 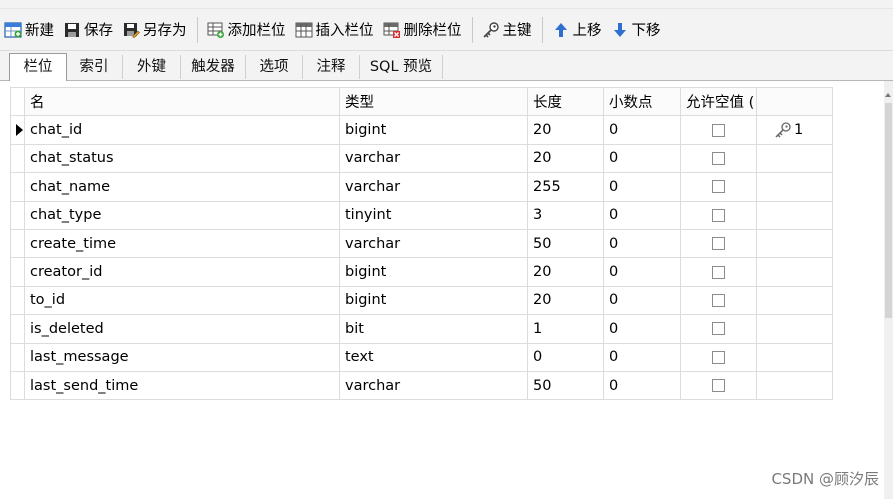 What do you see at coordinates (507, 30) in the screenshot?
I see `primary-key-button: 主键` at bounding box center [507, 30].